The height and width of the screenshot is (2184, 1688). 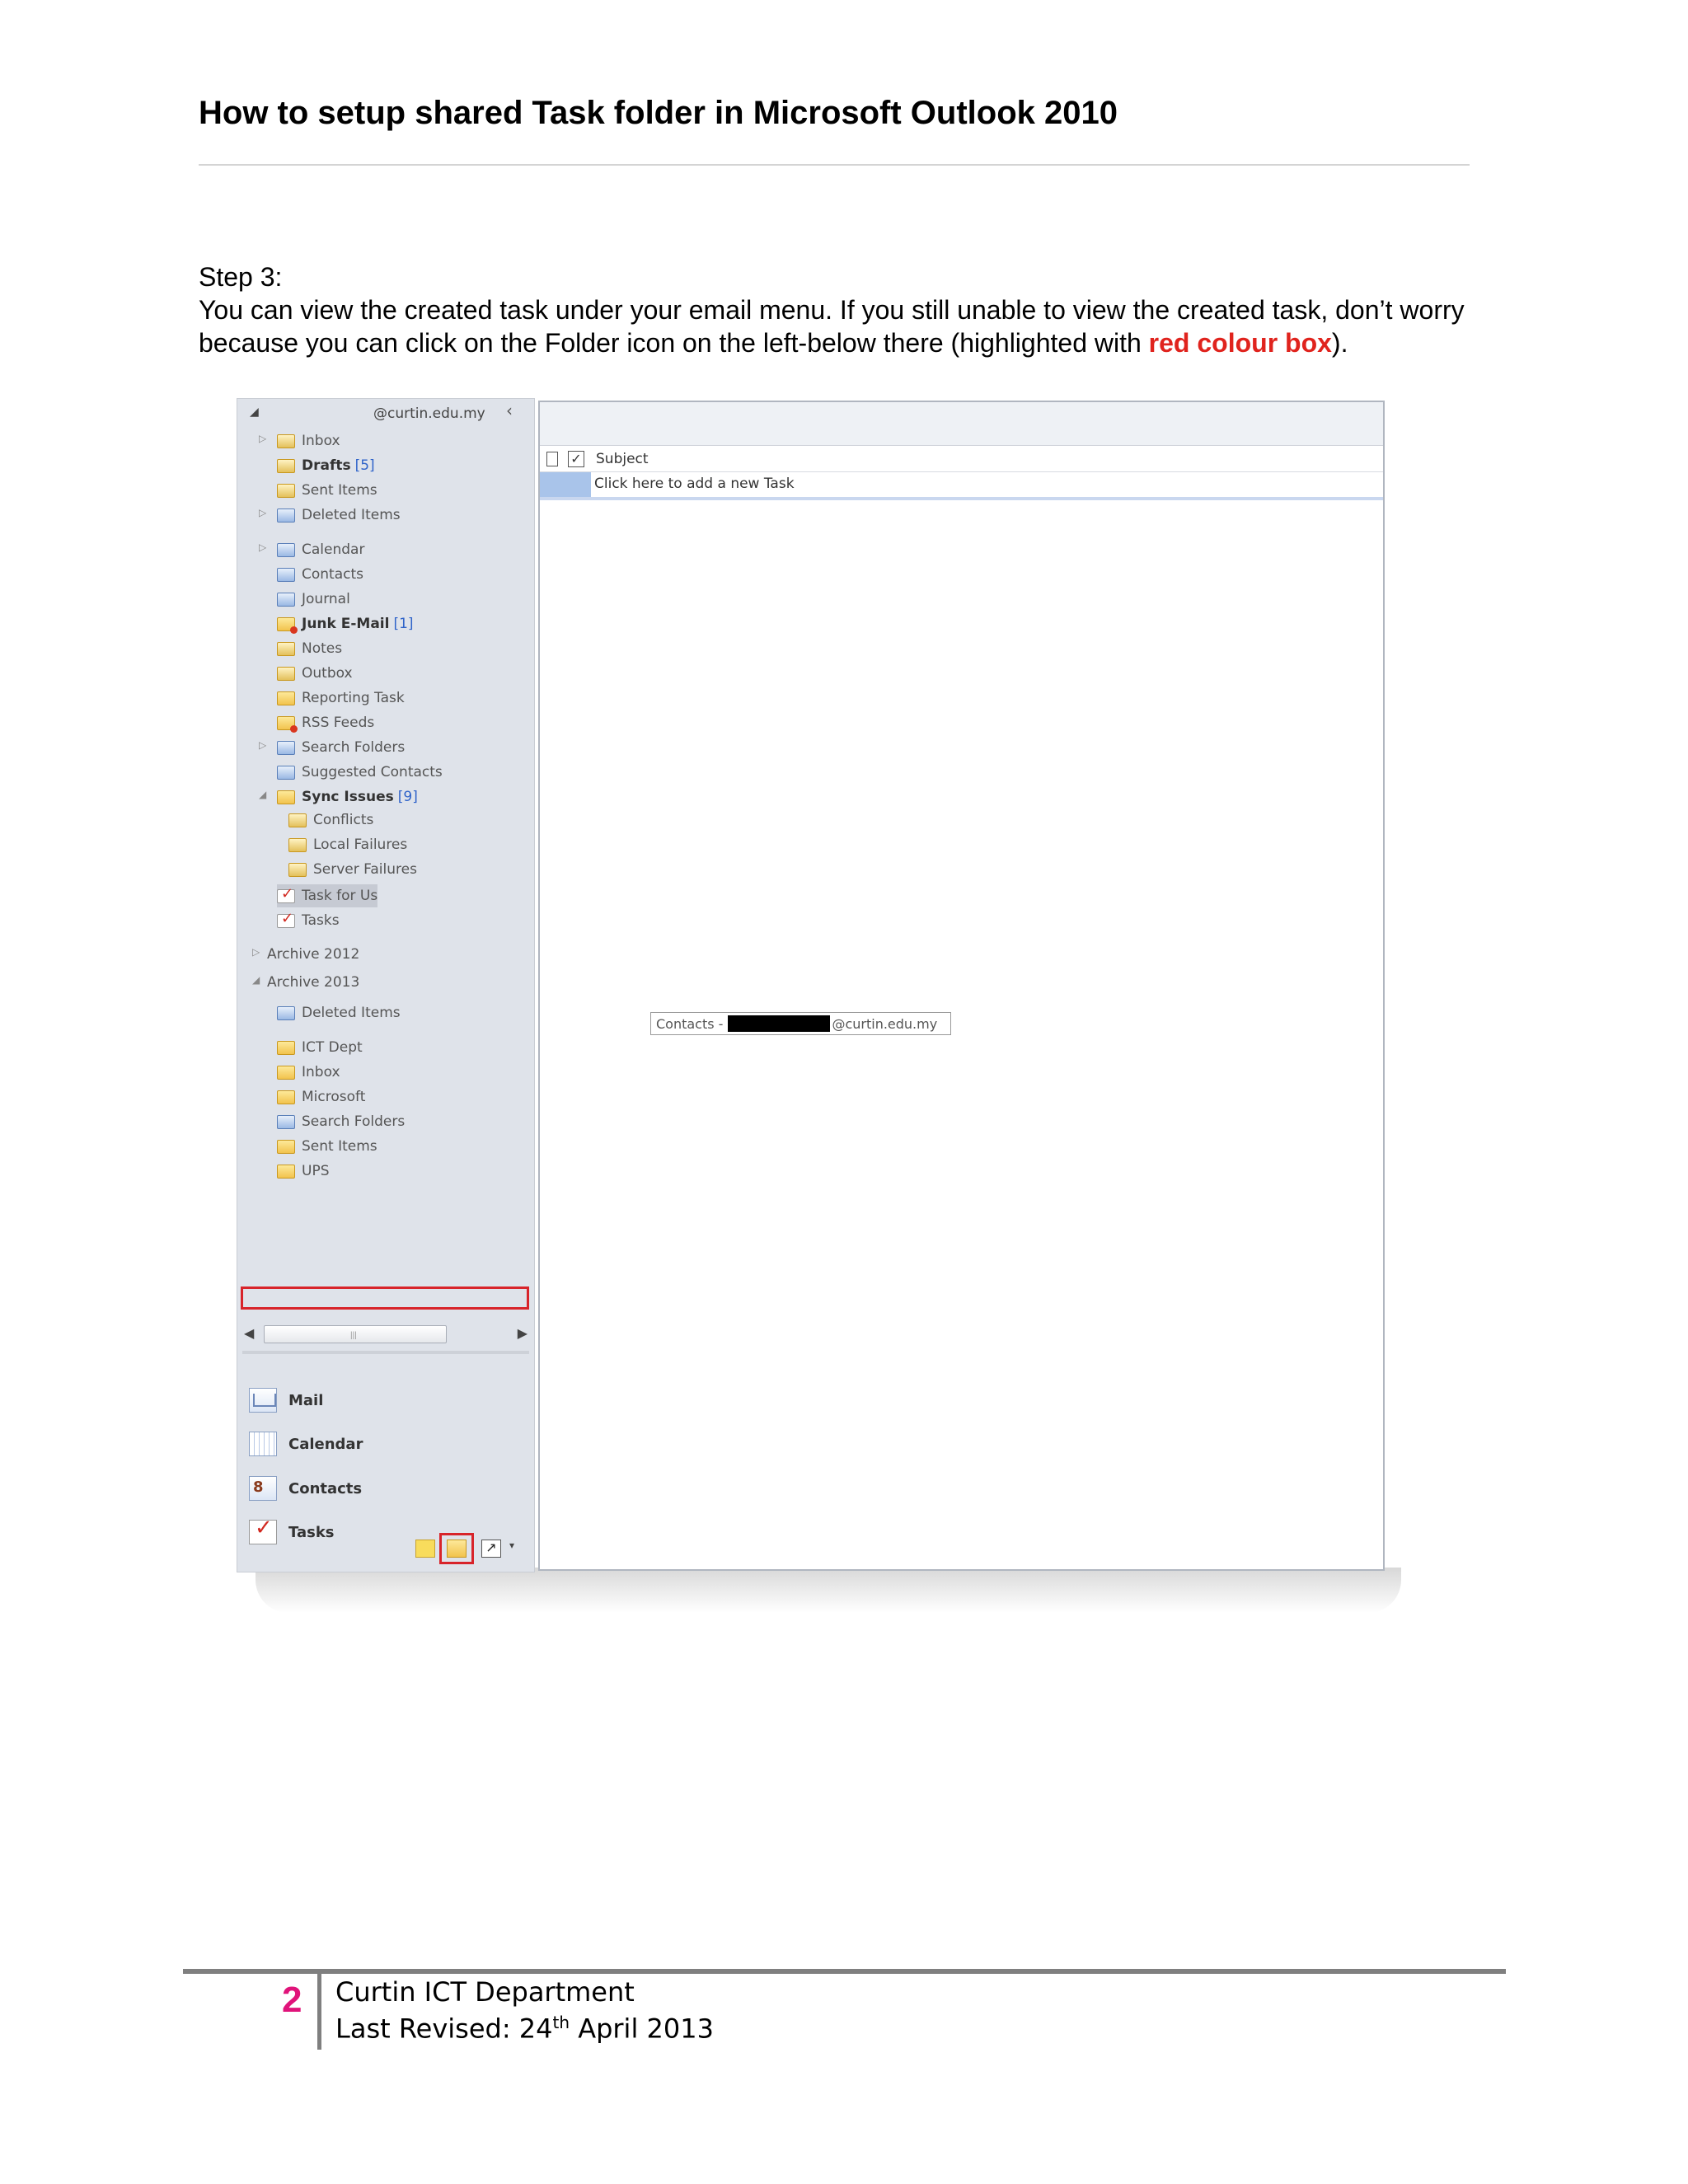 I want to click on contacts-icon, so click(x=263, y=1488).